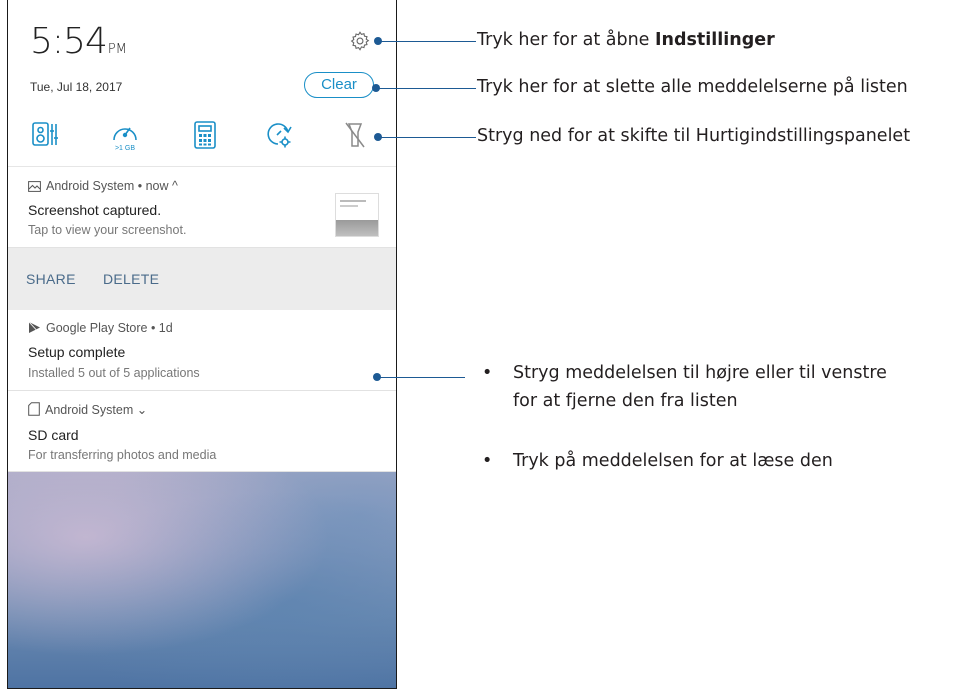 The image size is (974, 689). I want to click on boost-icon: >1 GB, so click(125, 135).